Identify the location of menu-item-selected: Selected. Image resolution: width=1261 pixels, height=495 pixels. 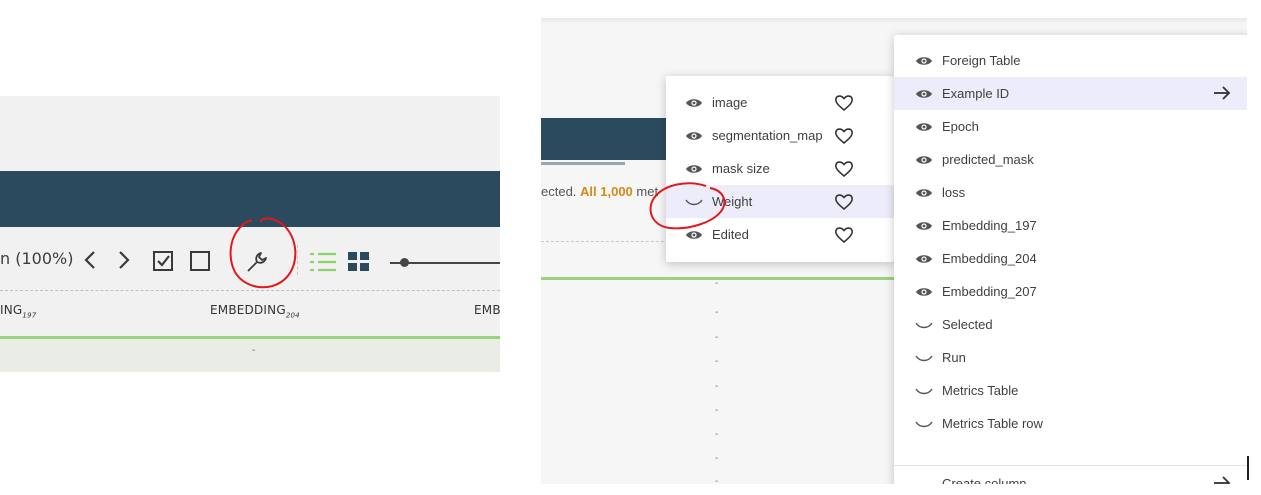
(1070, 324).